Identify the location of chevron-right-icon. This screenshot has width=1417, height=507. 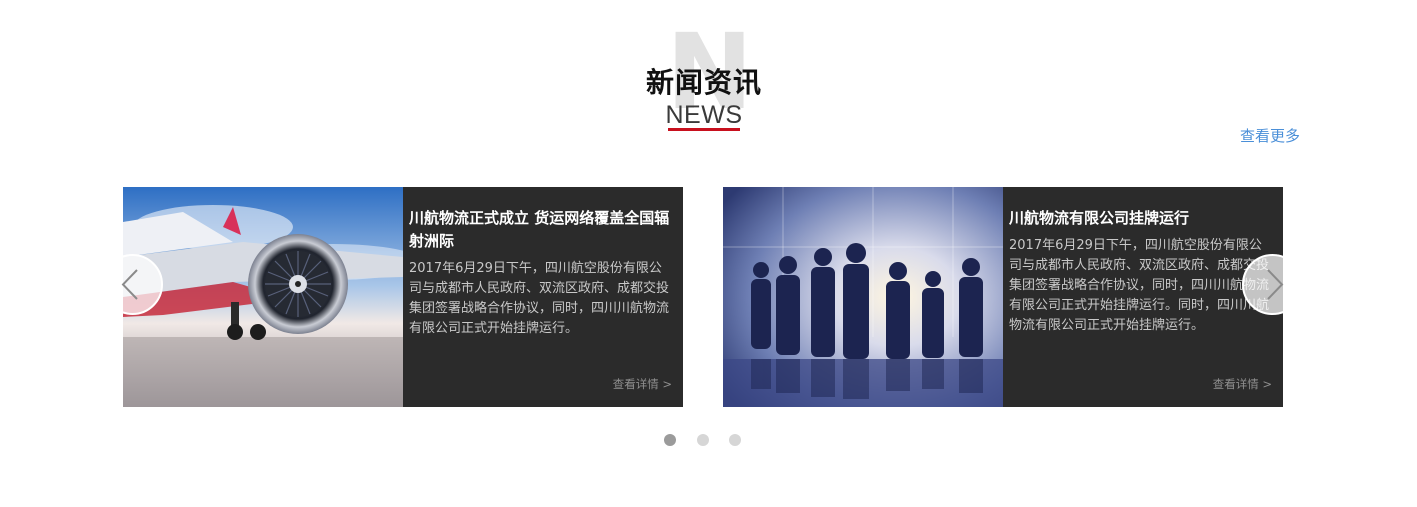
(1275, 284).